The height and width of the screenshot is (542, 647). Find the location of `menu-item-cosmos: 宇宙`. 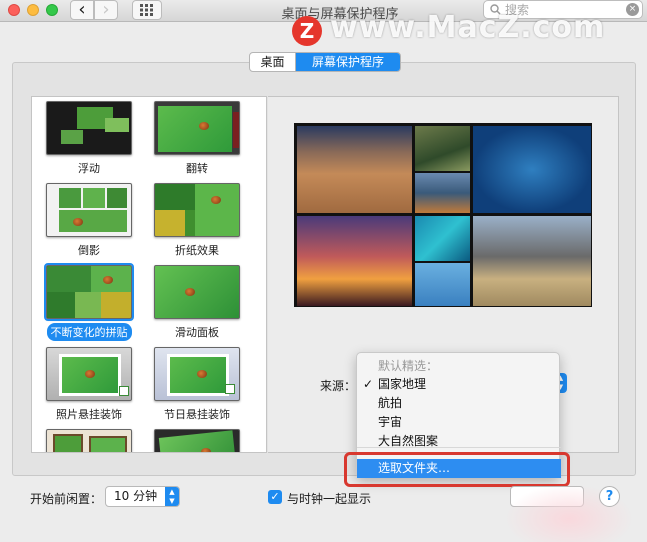

menu-item-cosmos: 宇宙 is located at coordinates (459, 422).